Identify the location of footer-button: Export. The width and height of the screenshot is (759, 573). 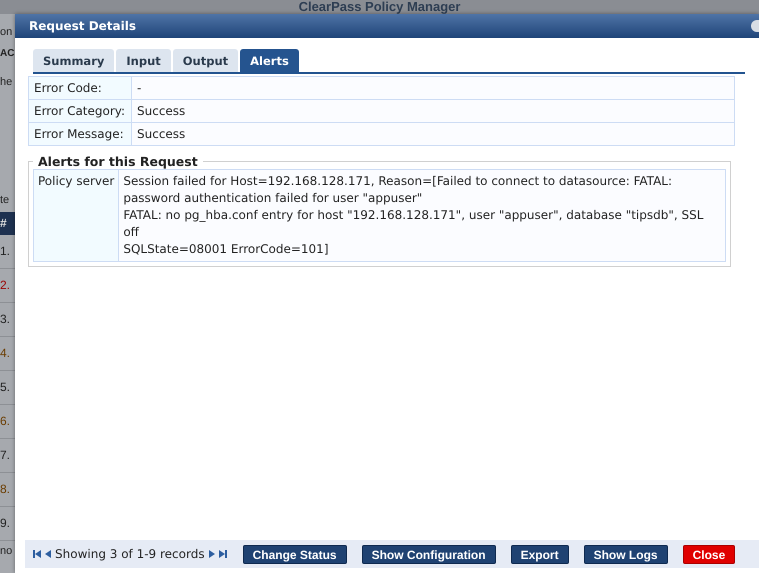
(539, 554).